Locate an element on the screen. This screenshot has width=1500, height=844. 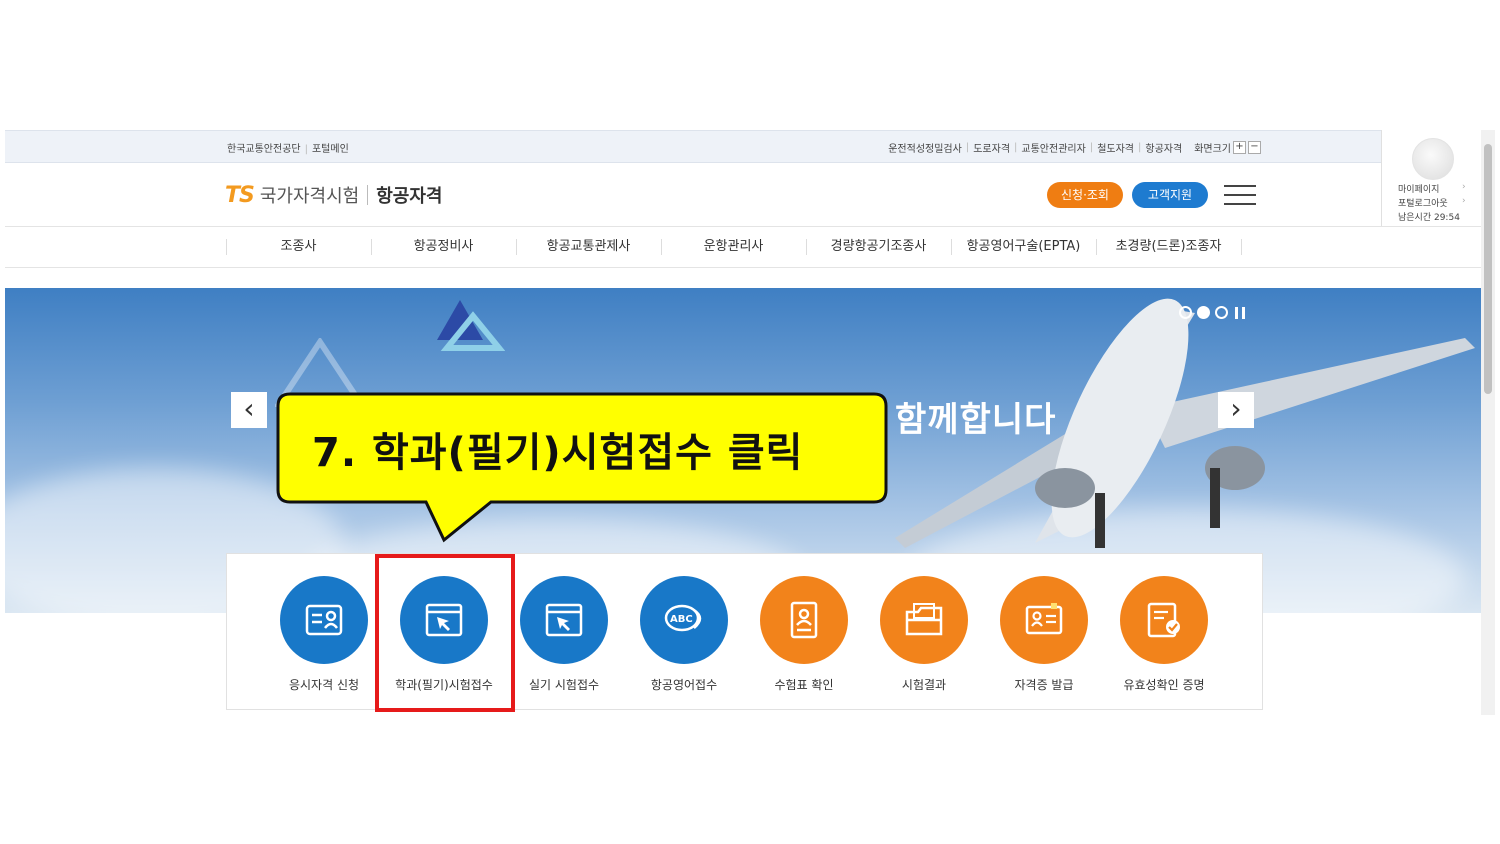
nav-item-atc: 항공교통관제사 is located at coordinates (588, 247).